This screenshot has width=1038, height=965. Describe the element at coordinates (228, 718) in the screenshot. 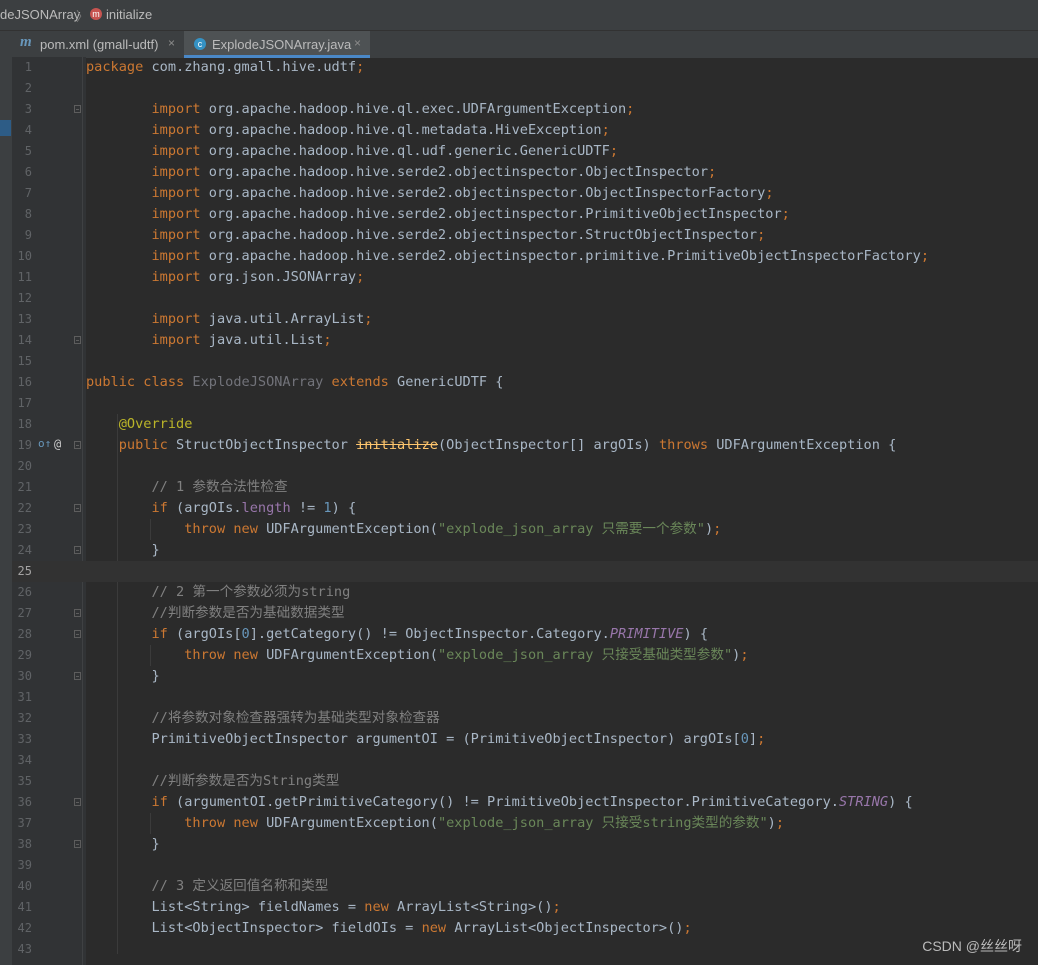

I see `code-line: 32 //将参数对象检查器强转为基础类型对象检查器` at that location.